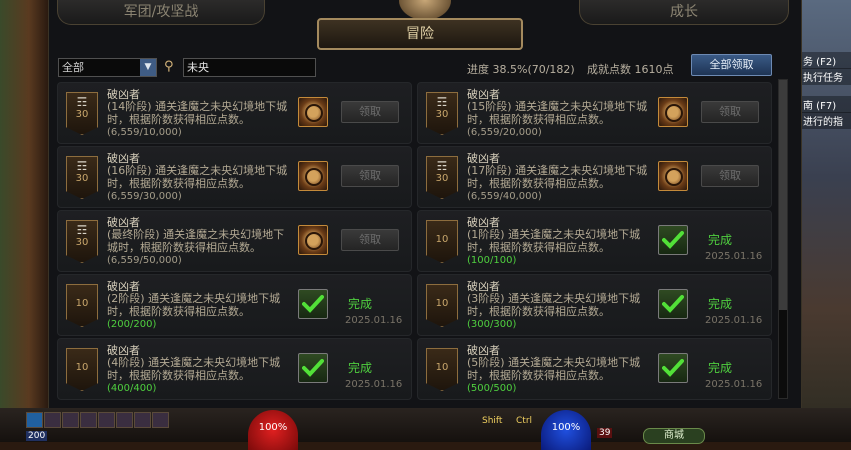  I want to click on shift-key-label: Shift, so click(492, 421).